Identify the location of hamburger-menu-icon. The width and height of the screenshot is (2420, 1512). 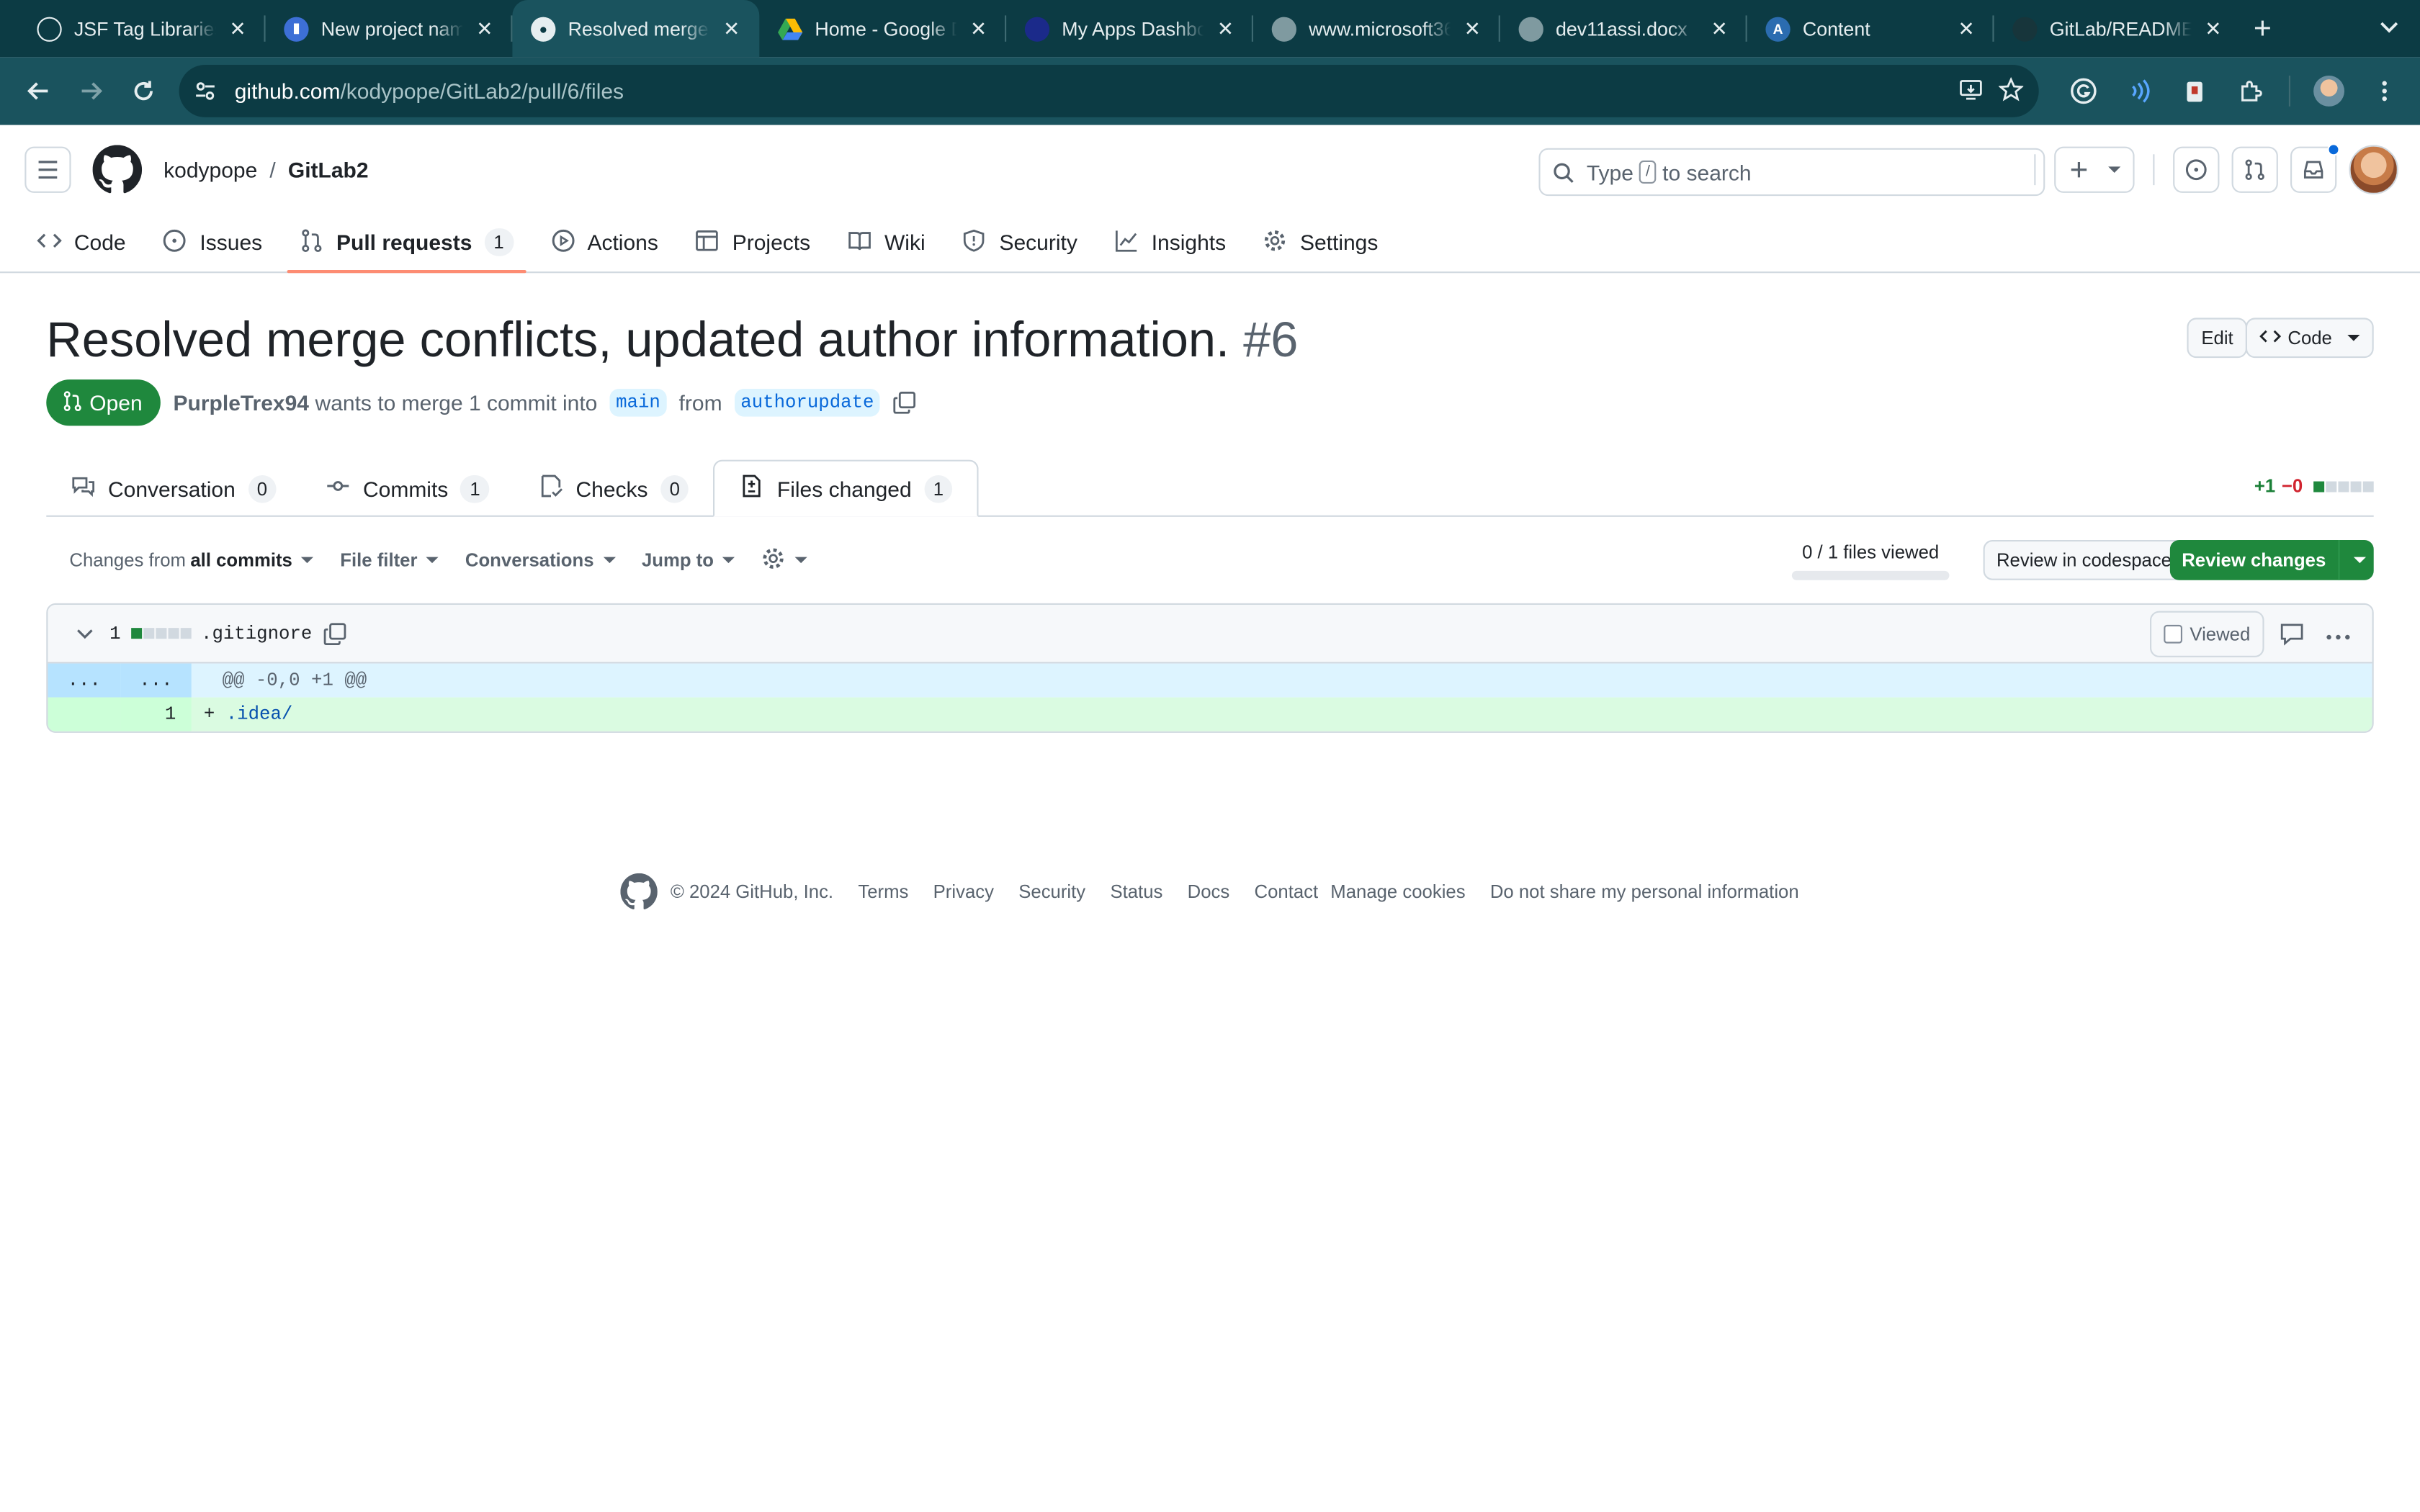
(47, 169).